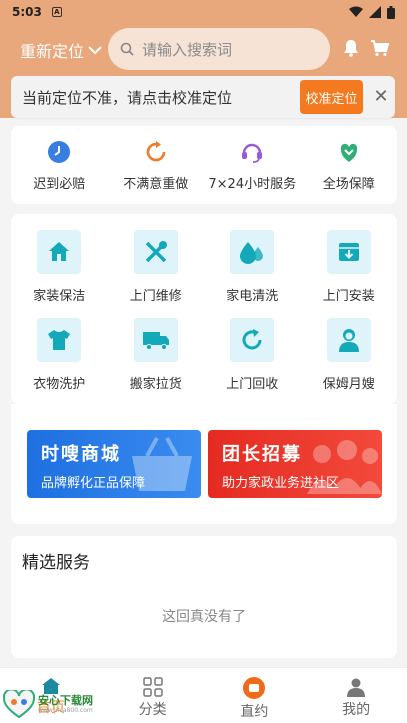  What do you see at coordinates (155, 296) in the screenshot?
I see `service-label: 上门维修` at bounding box center [155, 296].